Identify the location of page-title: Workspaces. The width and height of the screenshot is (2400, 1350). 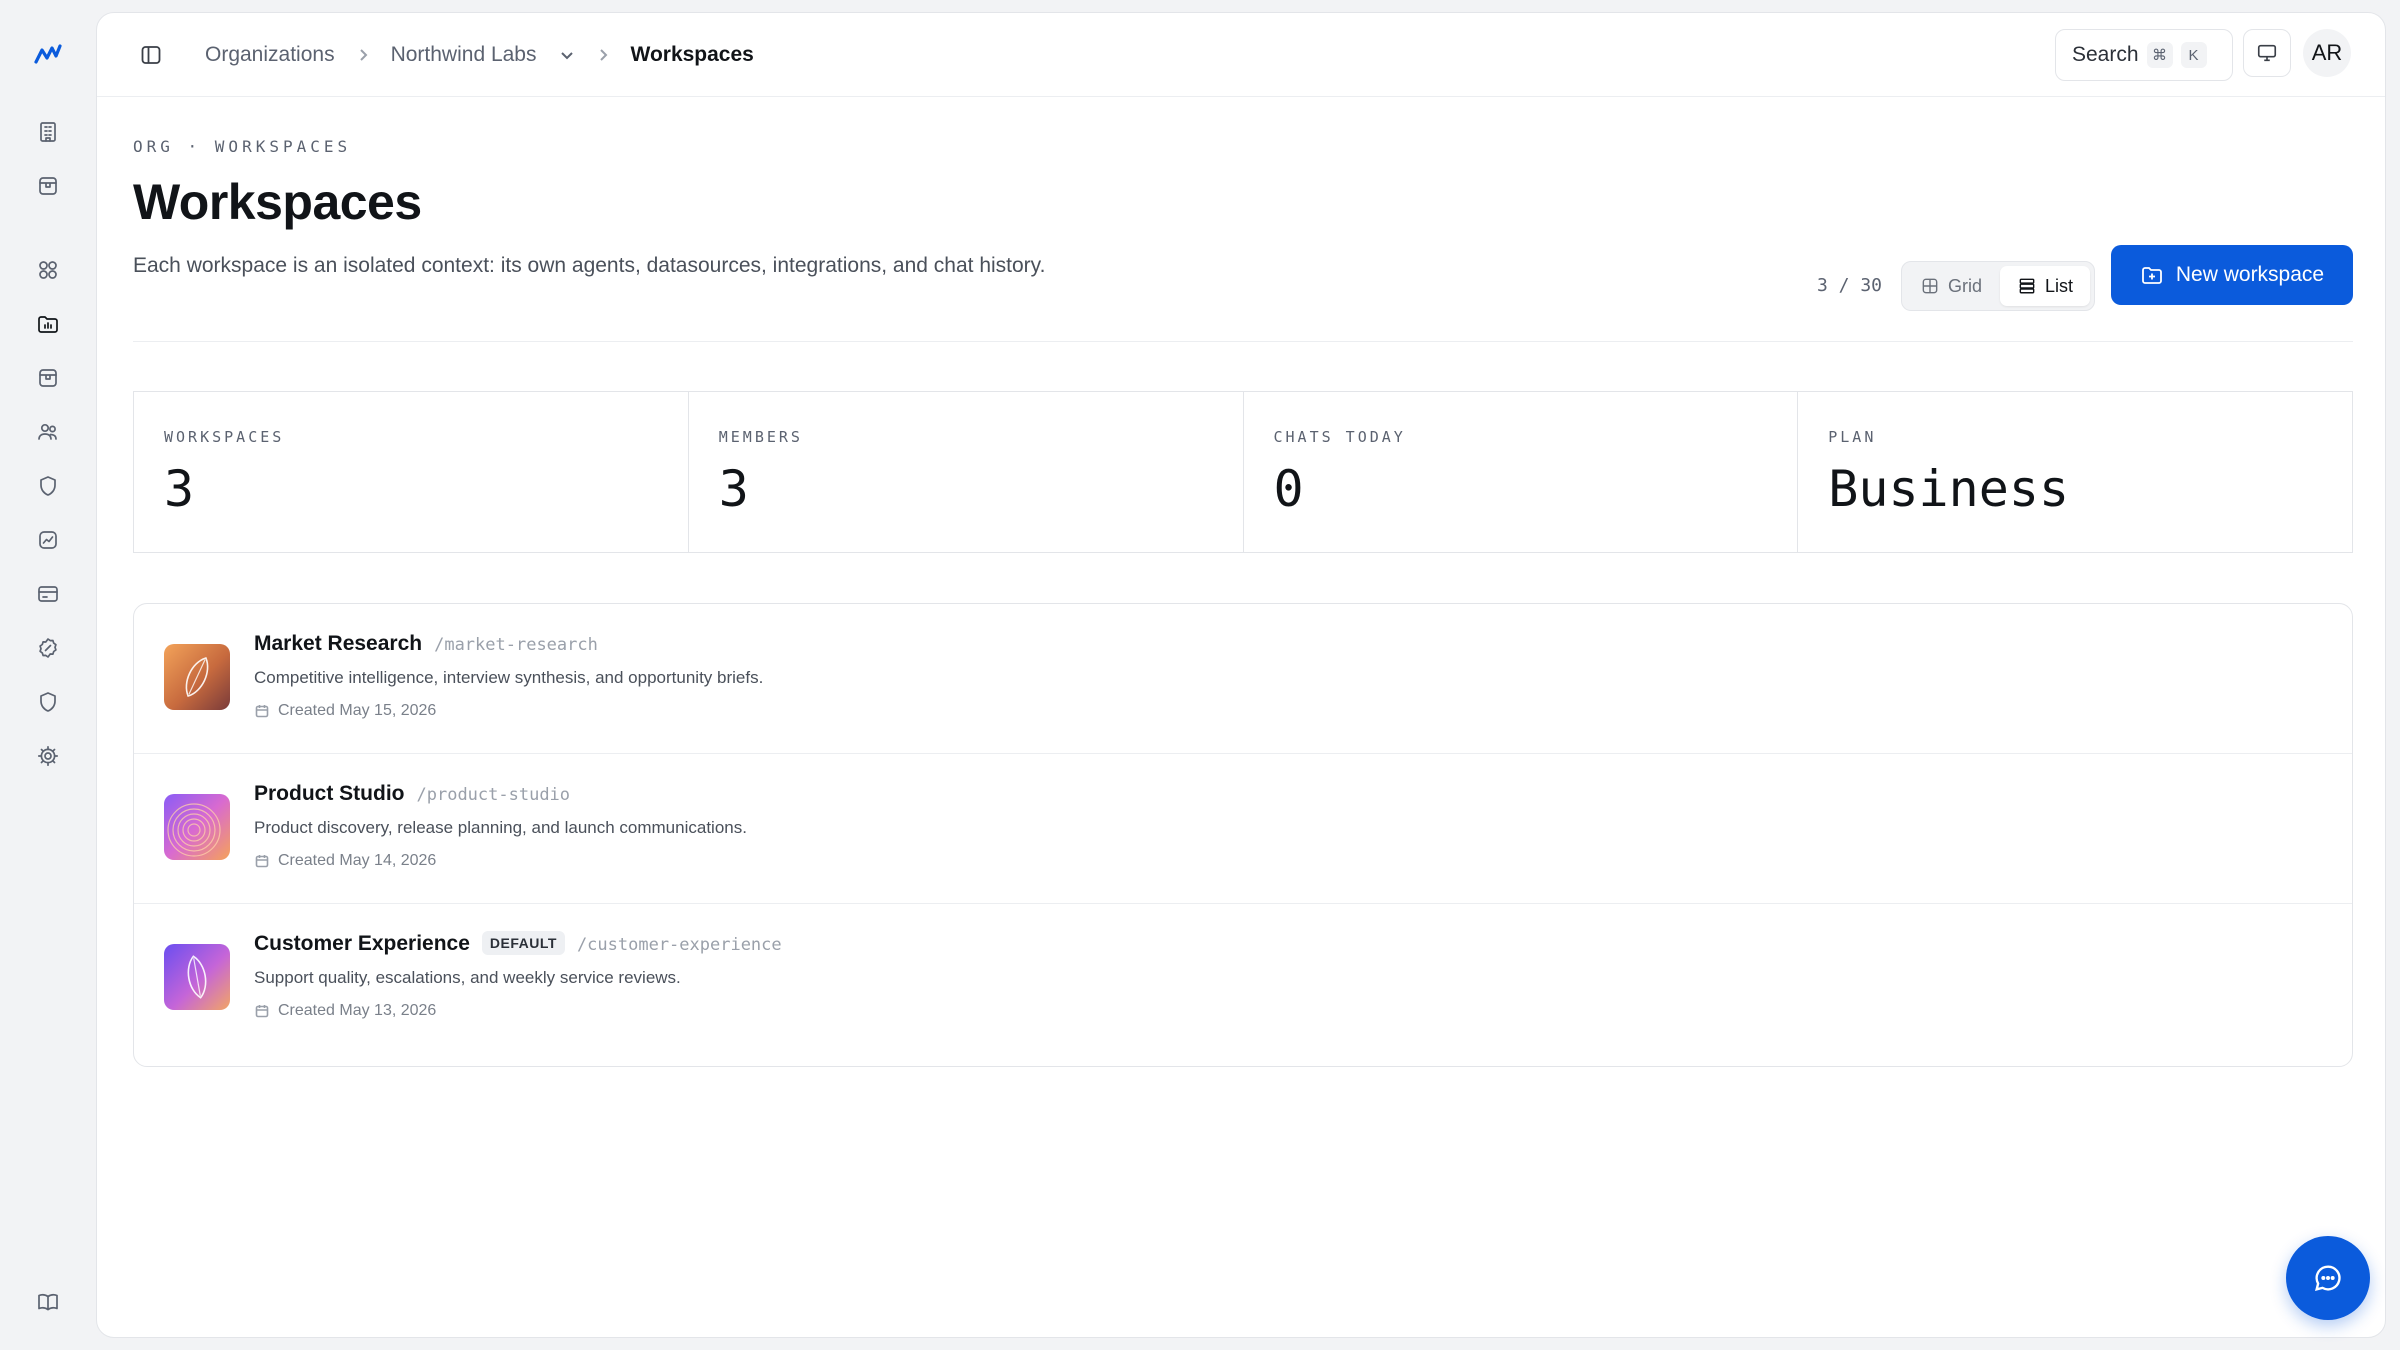
(277, 202).